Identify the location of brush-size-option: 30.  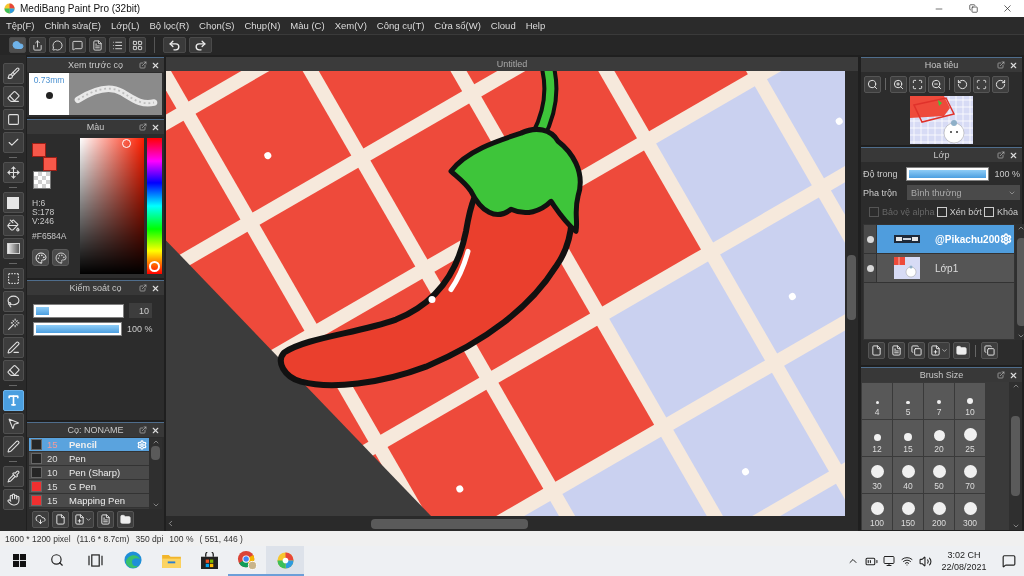
(877, 475).